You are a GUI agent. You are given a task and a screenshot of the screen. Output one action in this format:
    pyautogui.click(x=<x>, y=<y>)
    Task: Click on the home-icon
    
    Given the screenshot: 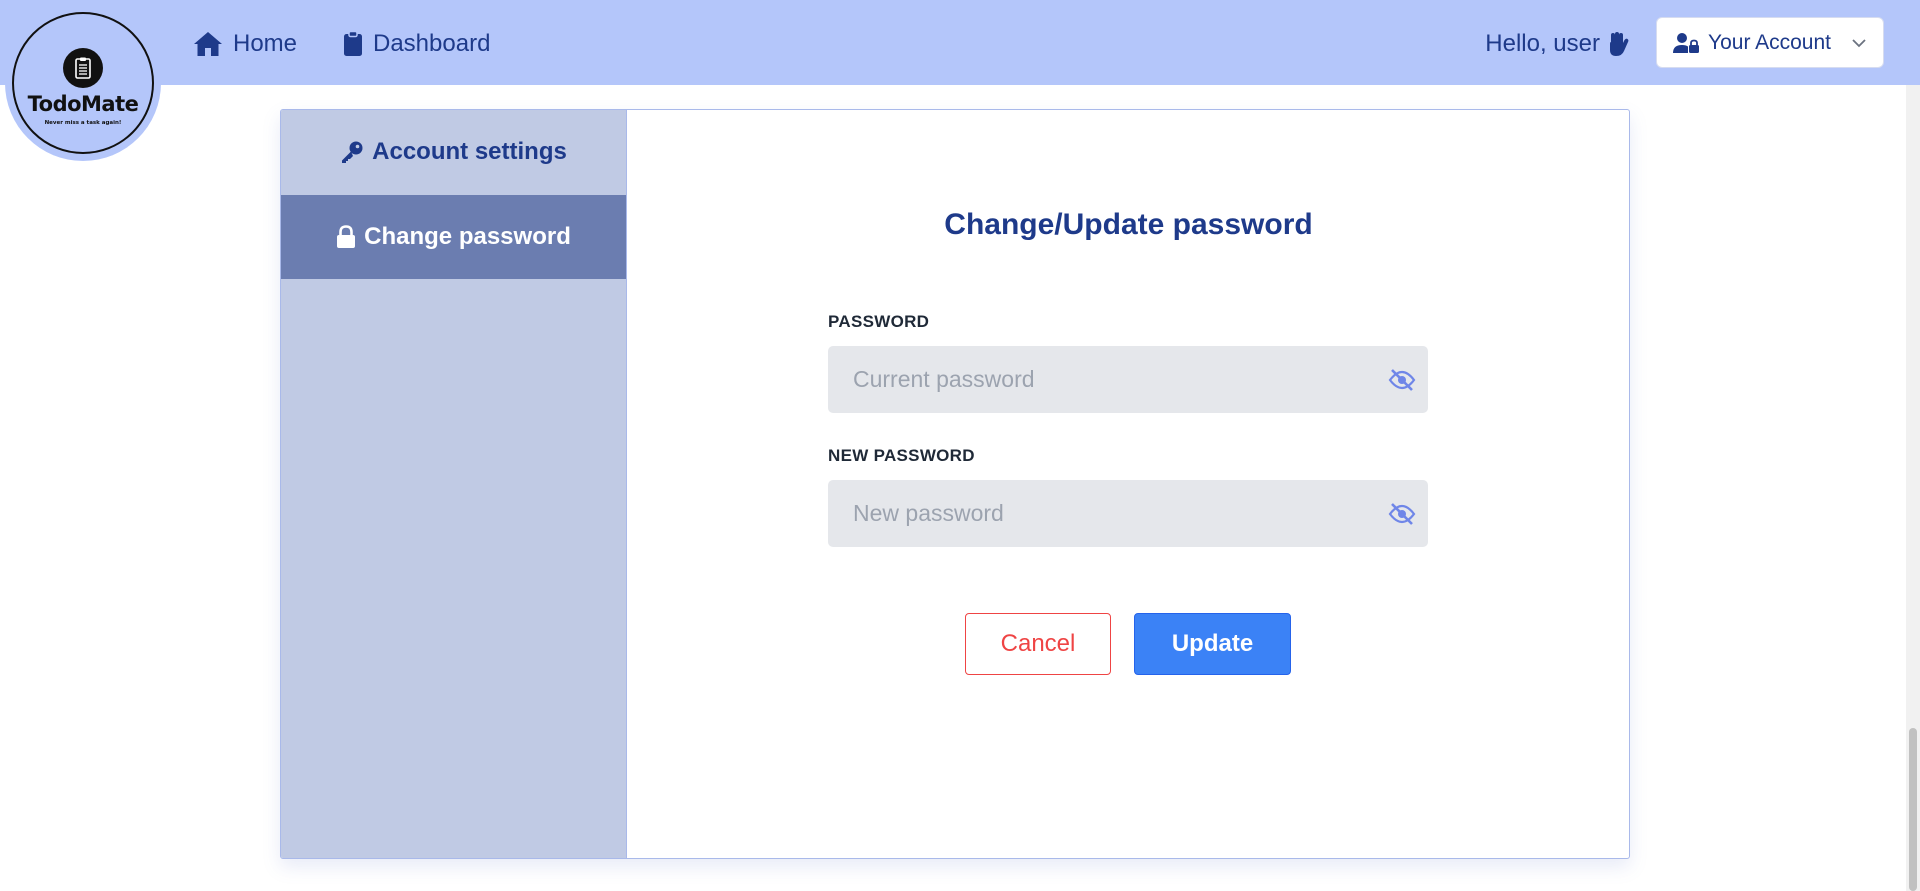 What is the action you would take?
    pyautogui.click(x=208, y=44)
    